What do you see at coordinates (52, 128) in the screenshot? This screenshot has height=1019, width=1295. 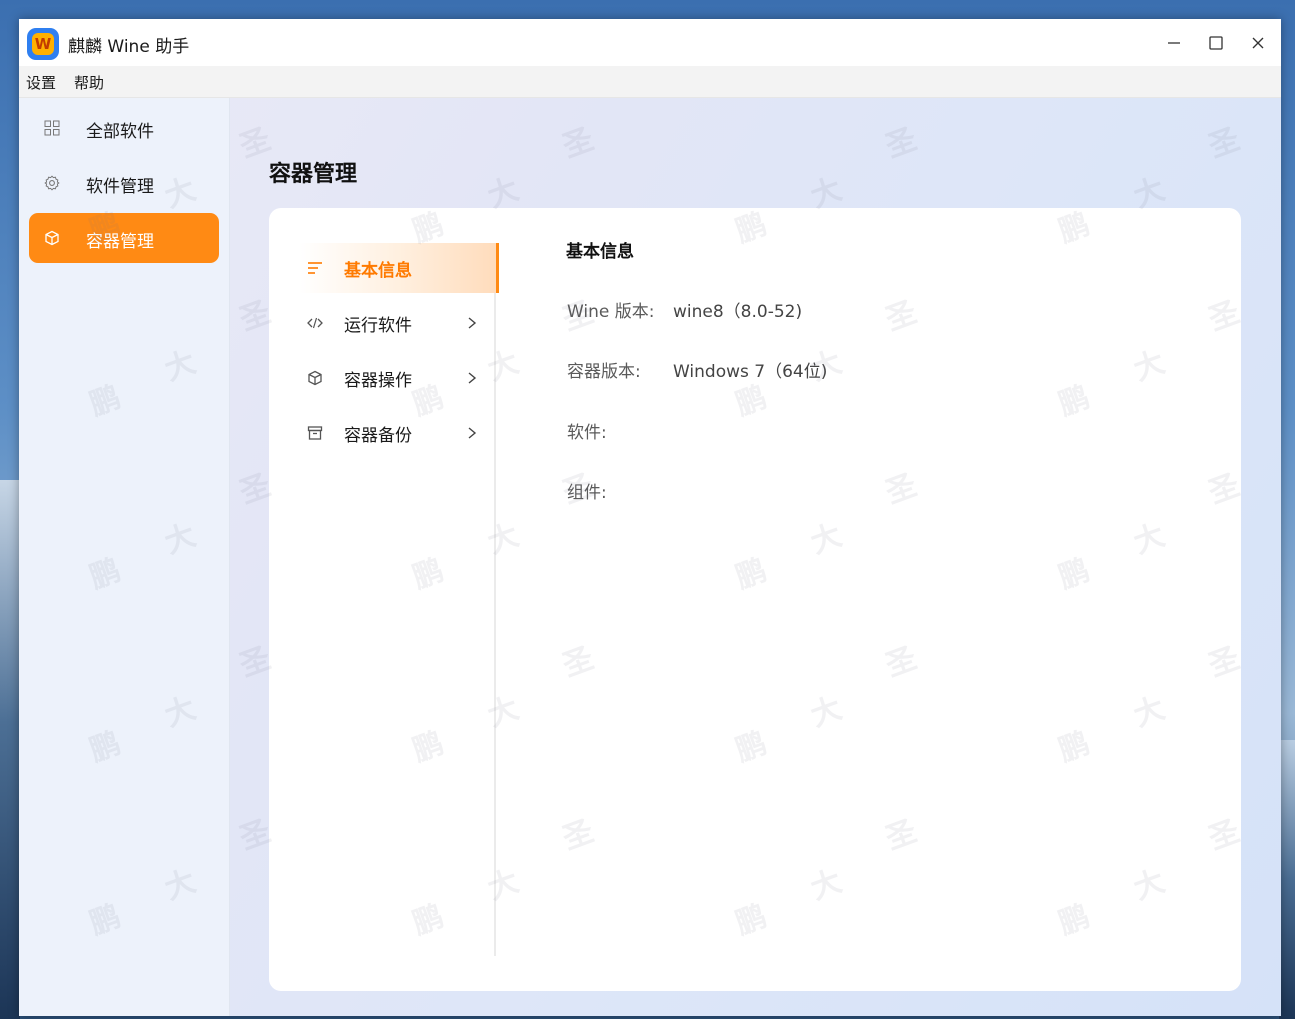 I see `grid-icon` at bounding box center [52, 128].